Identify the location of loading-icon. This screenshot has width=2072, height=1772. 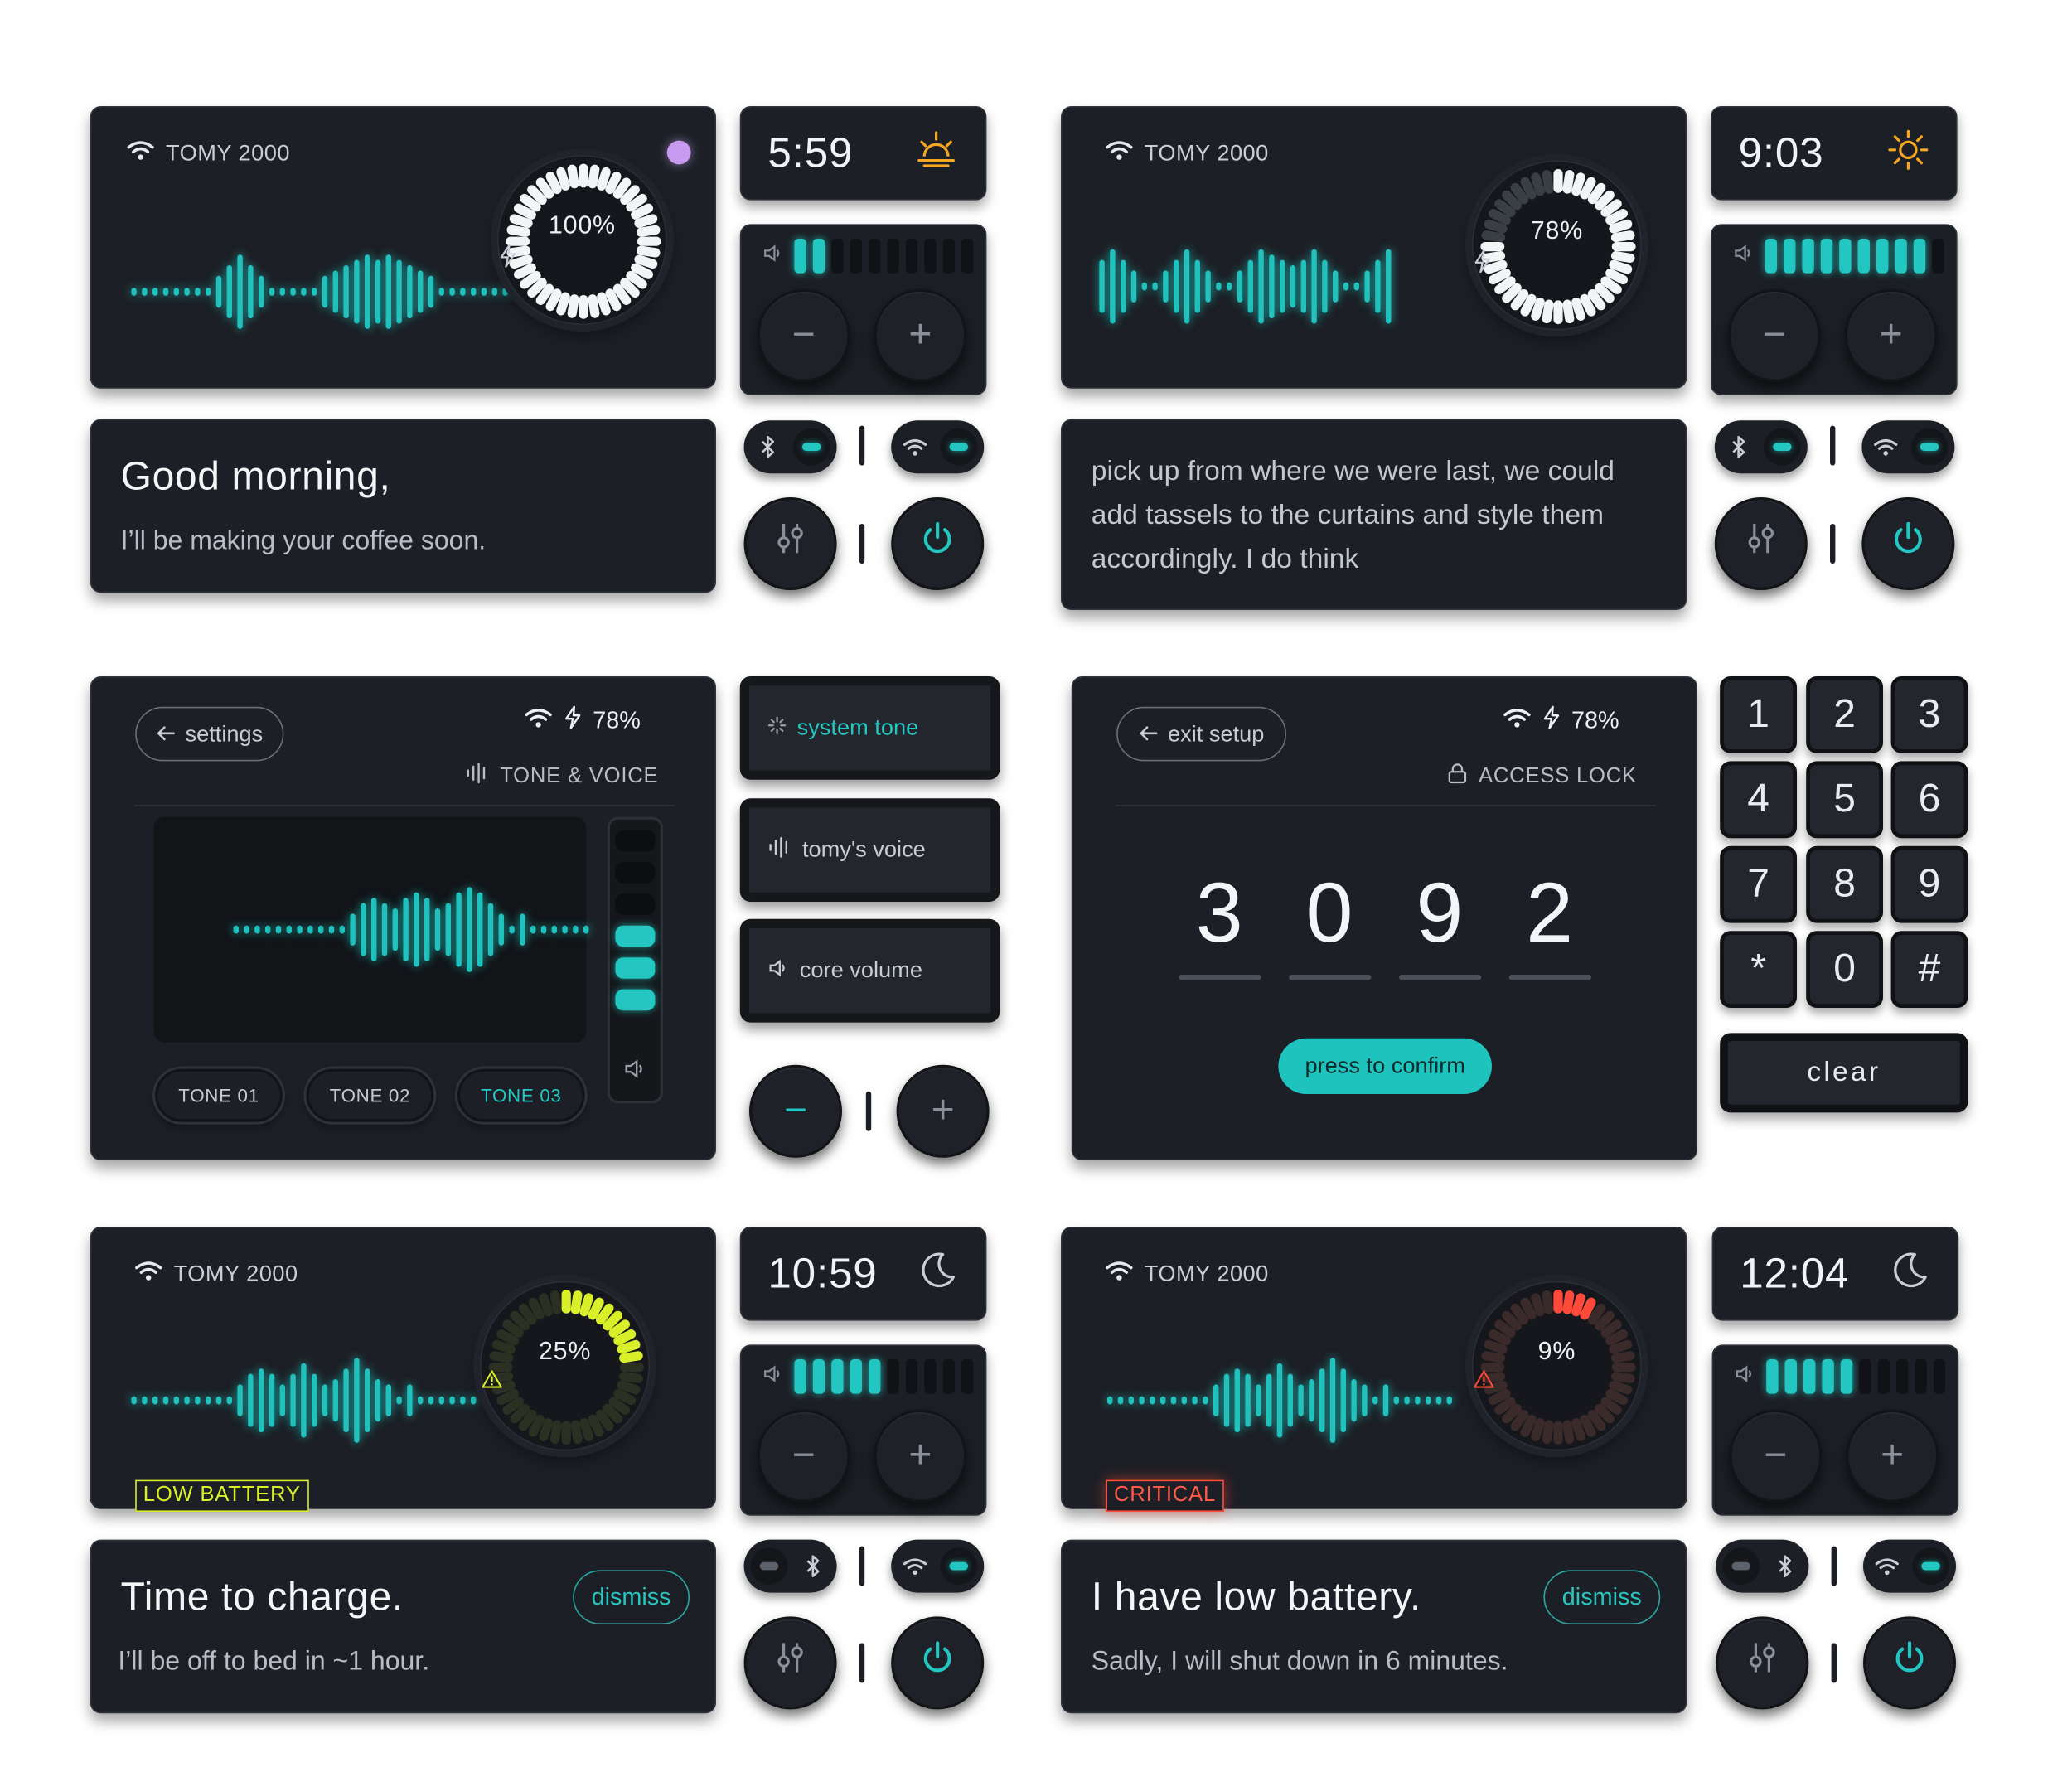
(777, 727).